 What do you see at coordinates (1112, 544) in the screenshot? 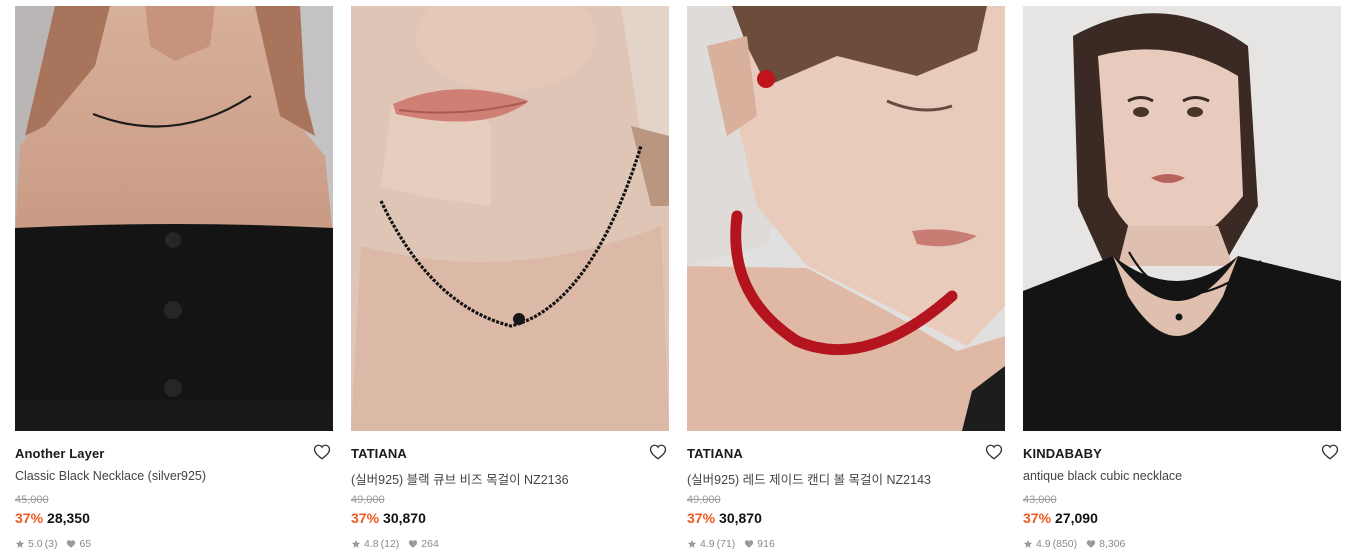
I see `likes-count: 8,306` at bounding box center [1112, 544].